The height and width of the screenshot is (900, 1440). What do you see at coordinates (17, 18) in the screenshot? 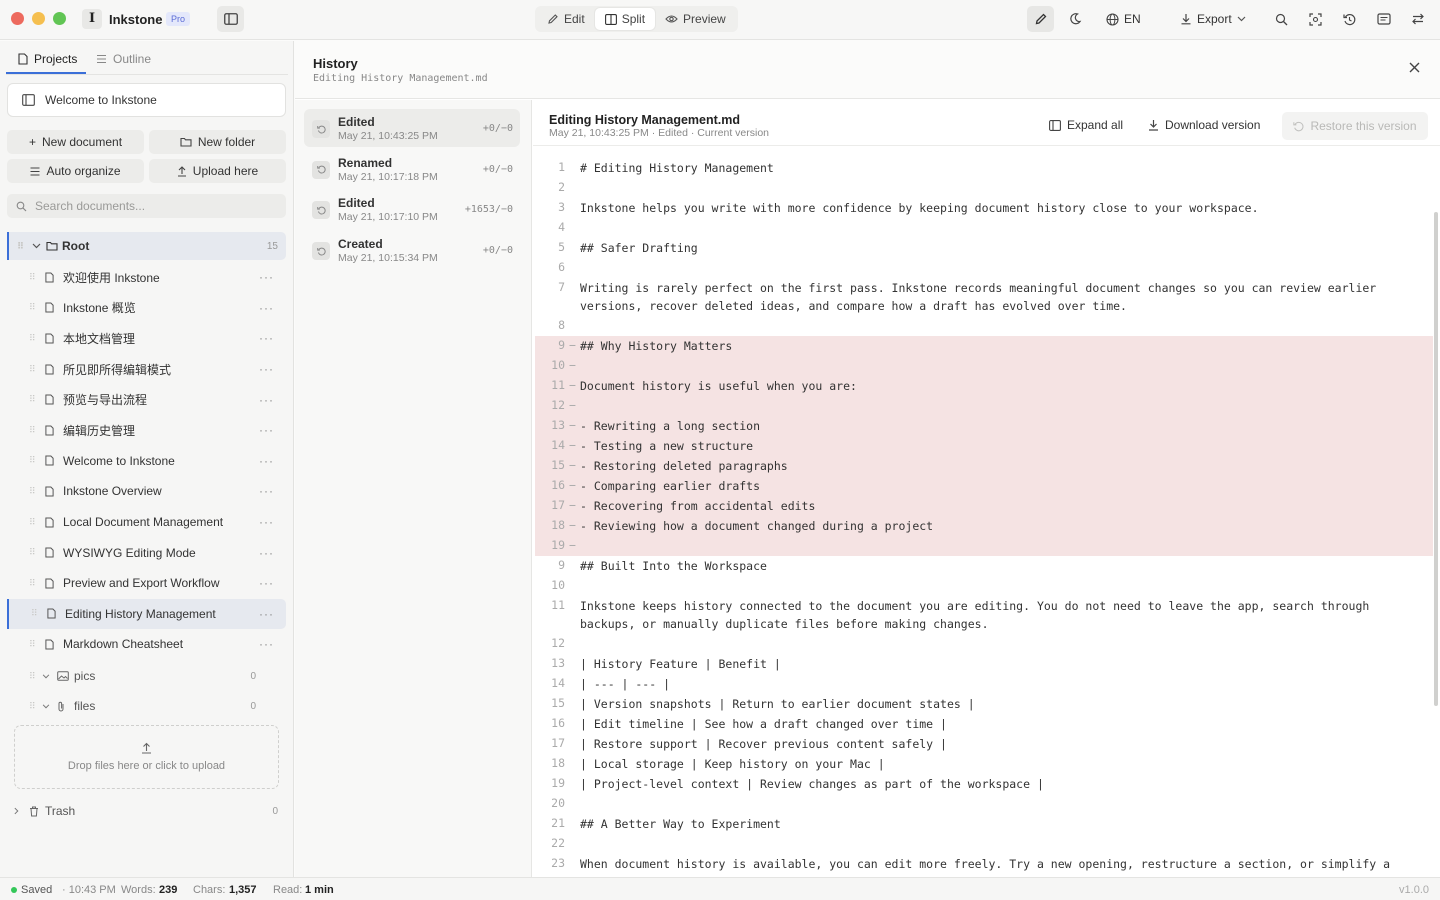
I see `close-window-button` at bounding box center [17, 18].